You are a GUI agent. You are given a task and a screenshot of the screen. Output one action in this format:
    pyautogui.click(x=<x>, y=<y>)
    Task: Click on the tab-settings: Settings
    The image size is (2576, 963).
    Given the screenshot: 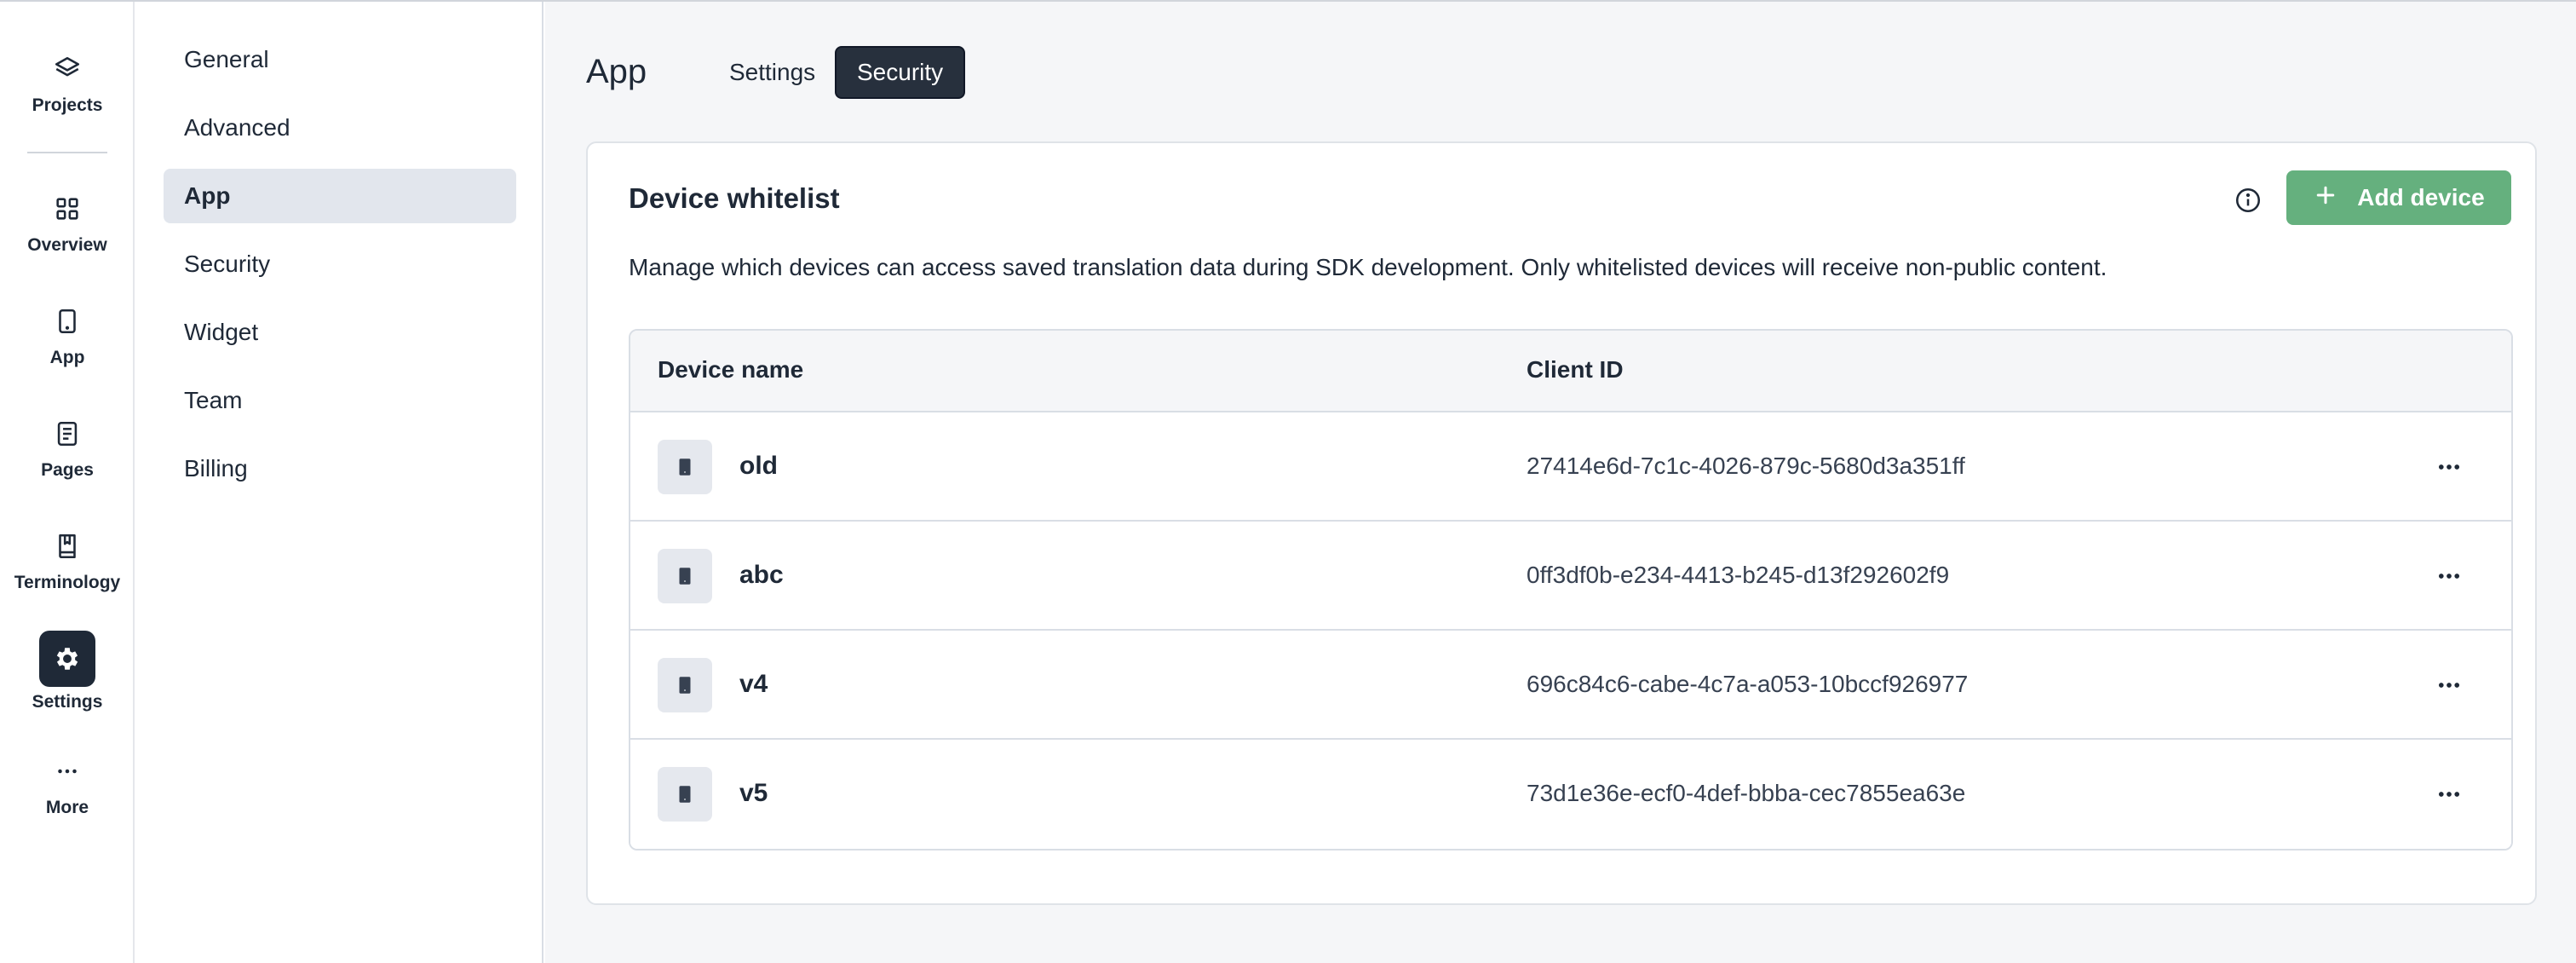 What is the action you would take?
    pyautogui.click(x=773, y=72)
    